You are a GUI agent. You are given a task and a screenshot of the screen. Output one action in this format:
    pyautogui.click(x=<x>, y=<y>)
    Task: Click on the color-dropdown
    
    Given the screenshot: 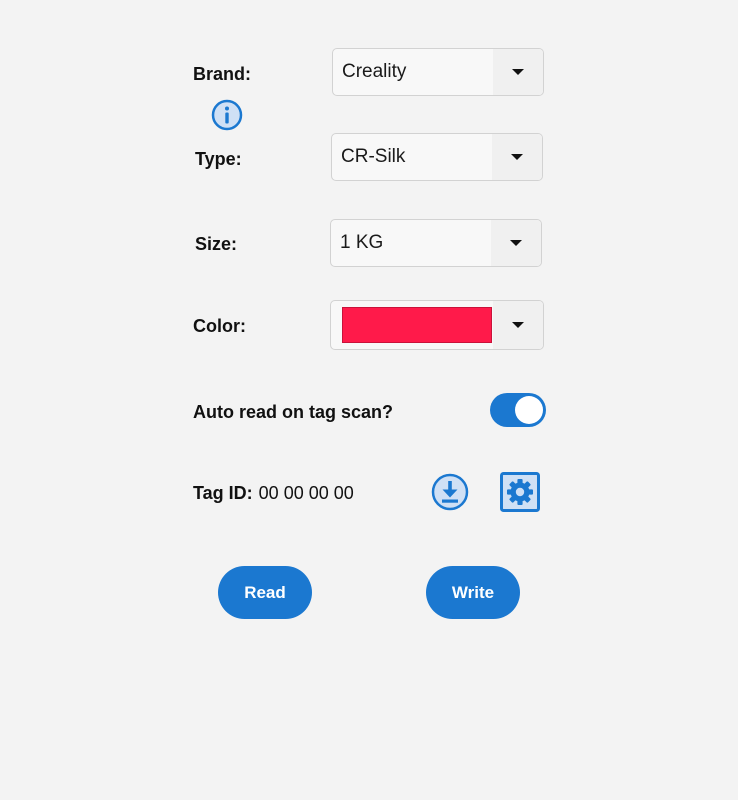 What is the action you would take?
    pyautogui.click(x=437, y=325)
    